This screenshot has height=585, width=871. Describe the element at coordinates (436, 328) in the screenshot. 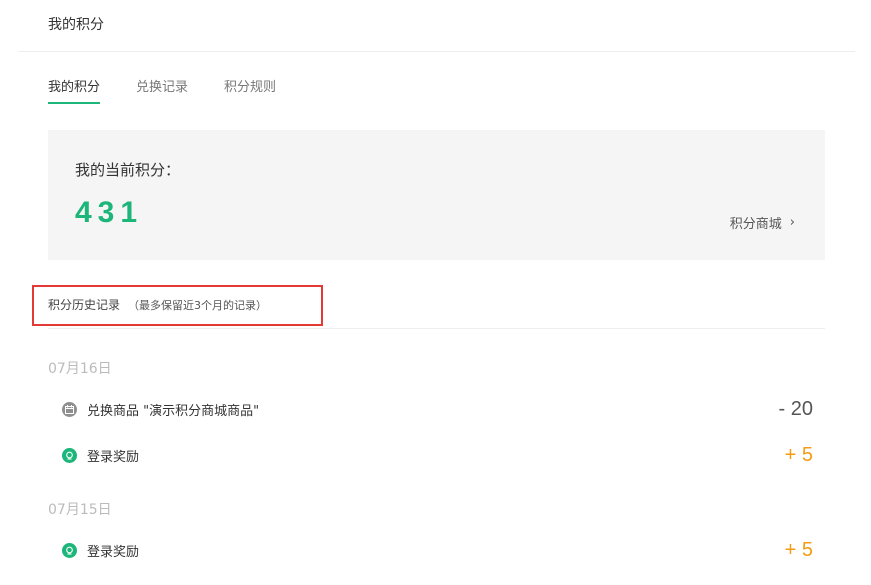

I see `history-divider` at that location.